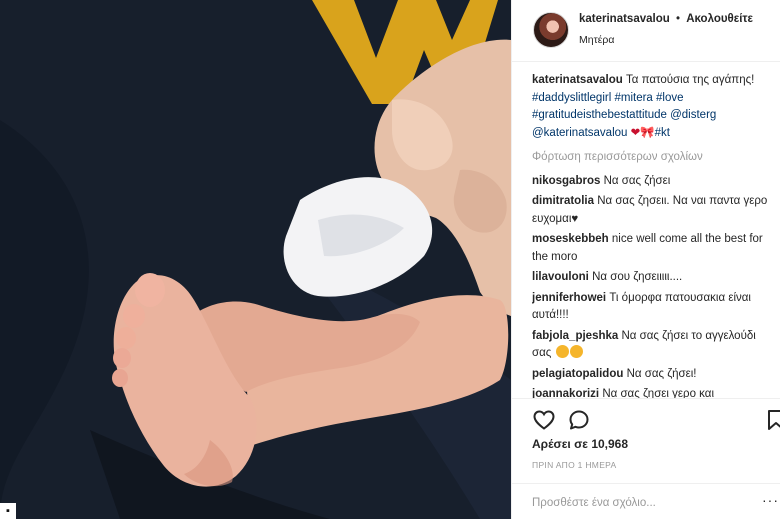 This screenshot has height=519, width=780. Describe the element at coordinates (635, 132) in the screenshot. I see `heart-emoji: ❤` at that location.